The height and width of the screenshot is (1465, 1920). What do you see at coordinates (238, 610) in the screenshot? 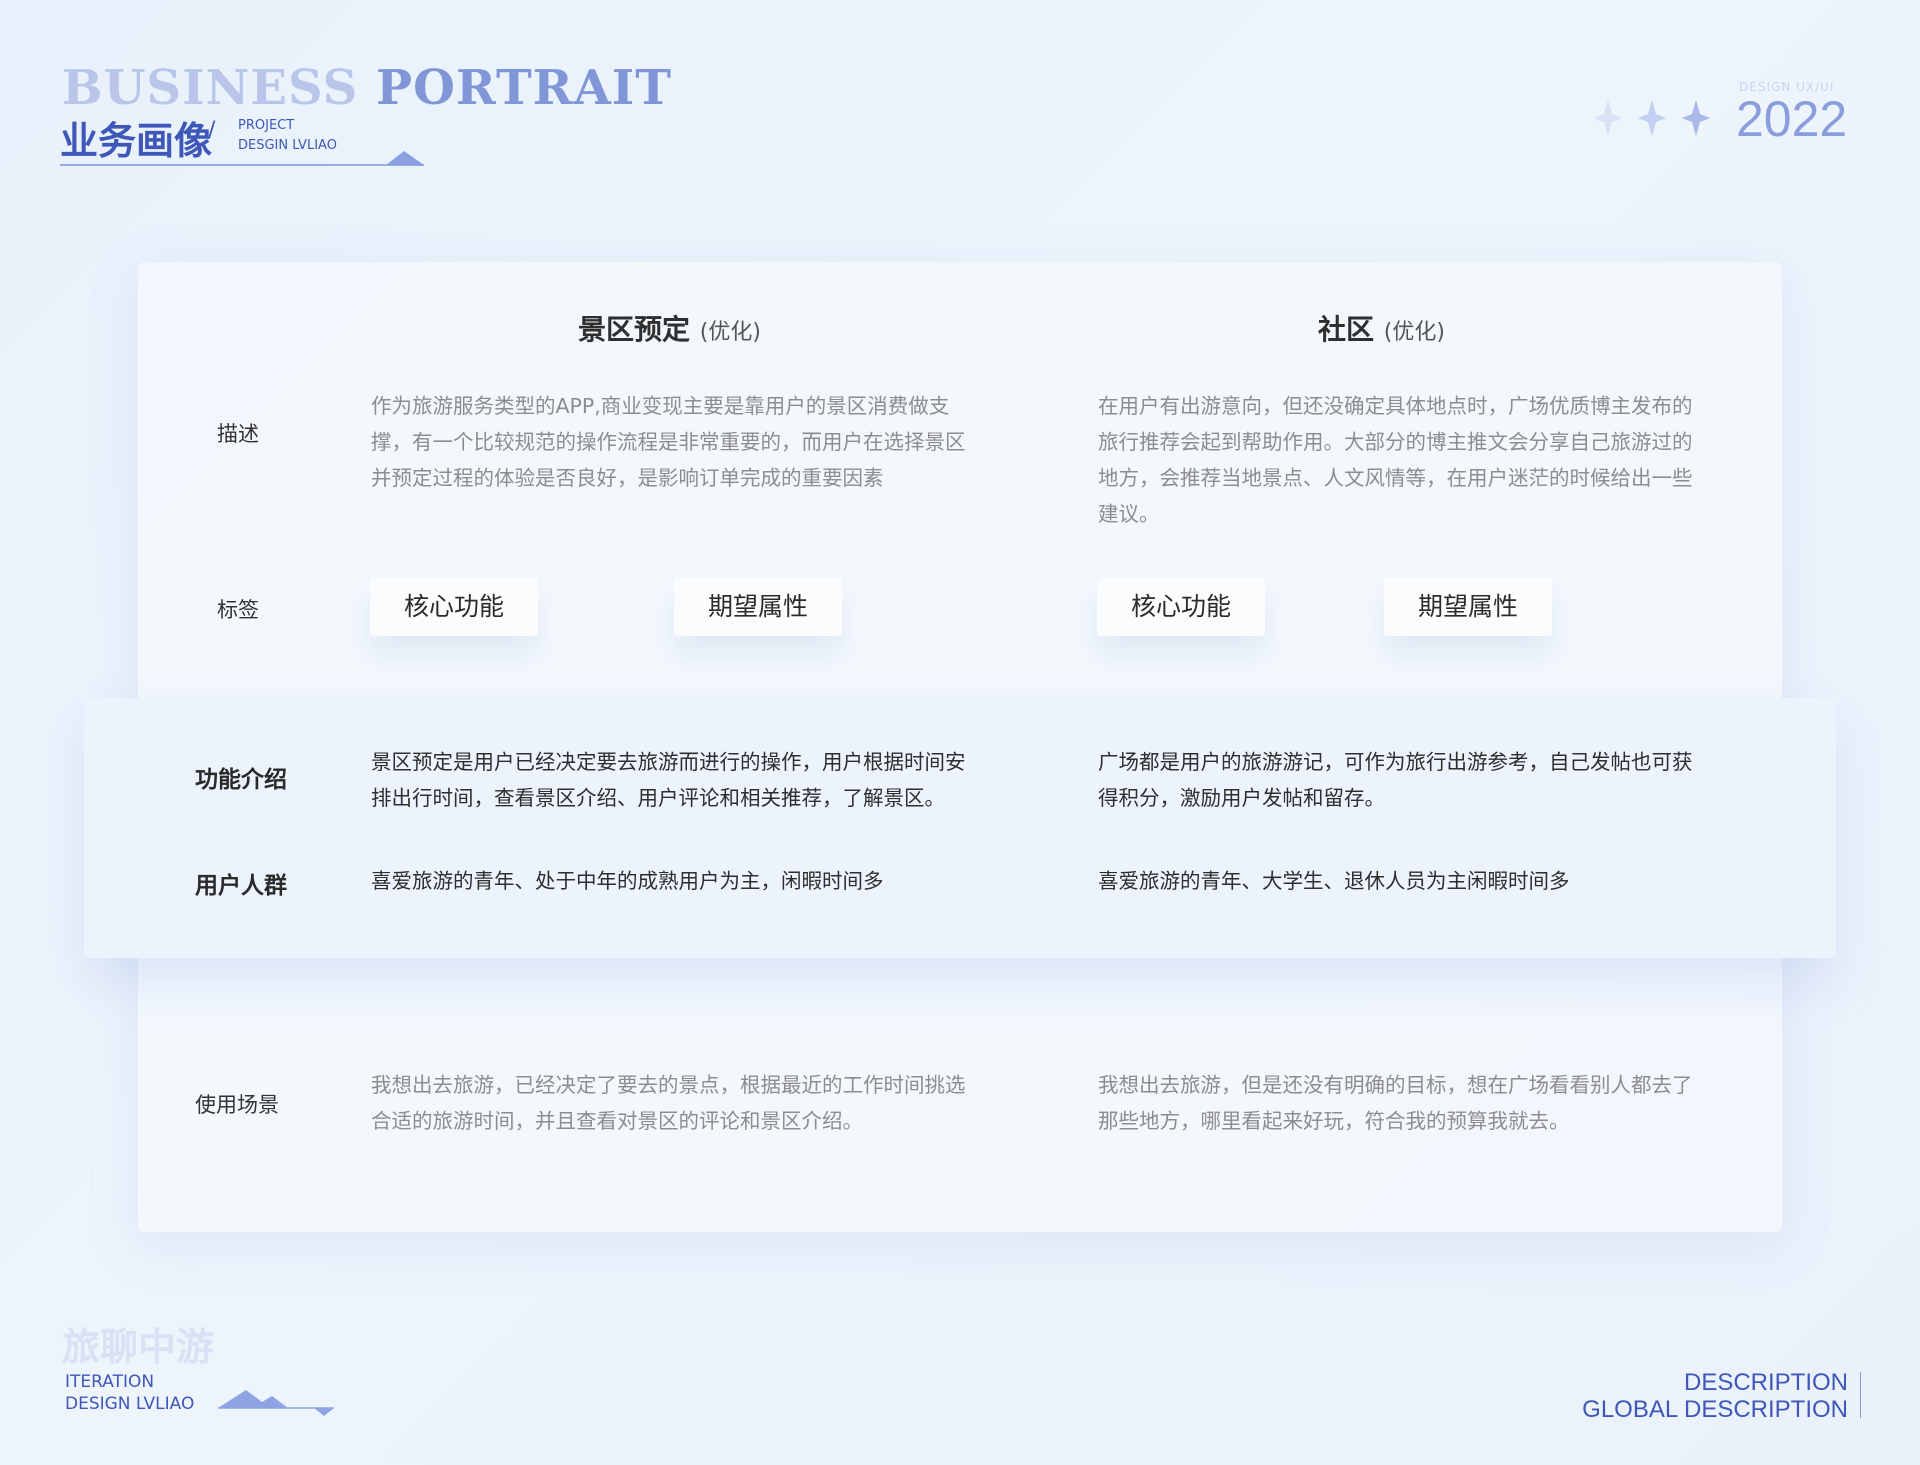
I see `row-label-tags: 标签` at bounding box center [238, 610].